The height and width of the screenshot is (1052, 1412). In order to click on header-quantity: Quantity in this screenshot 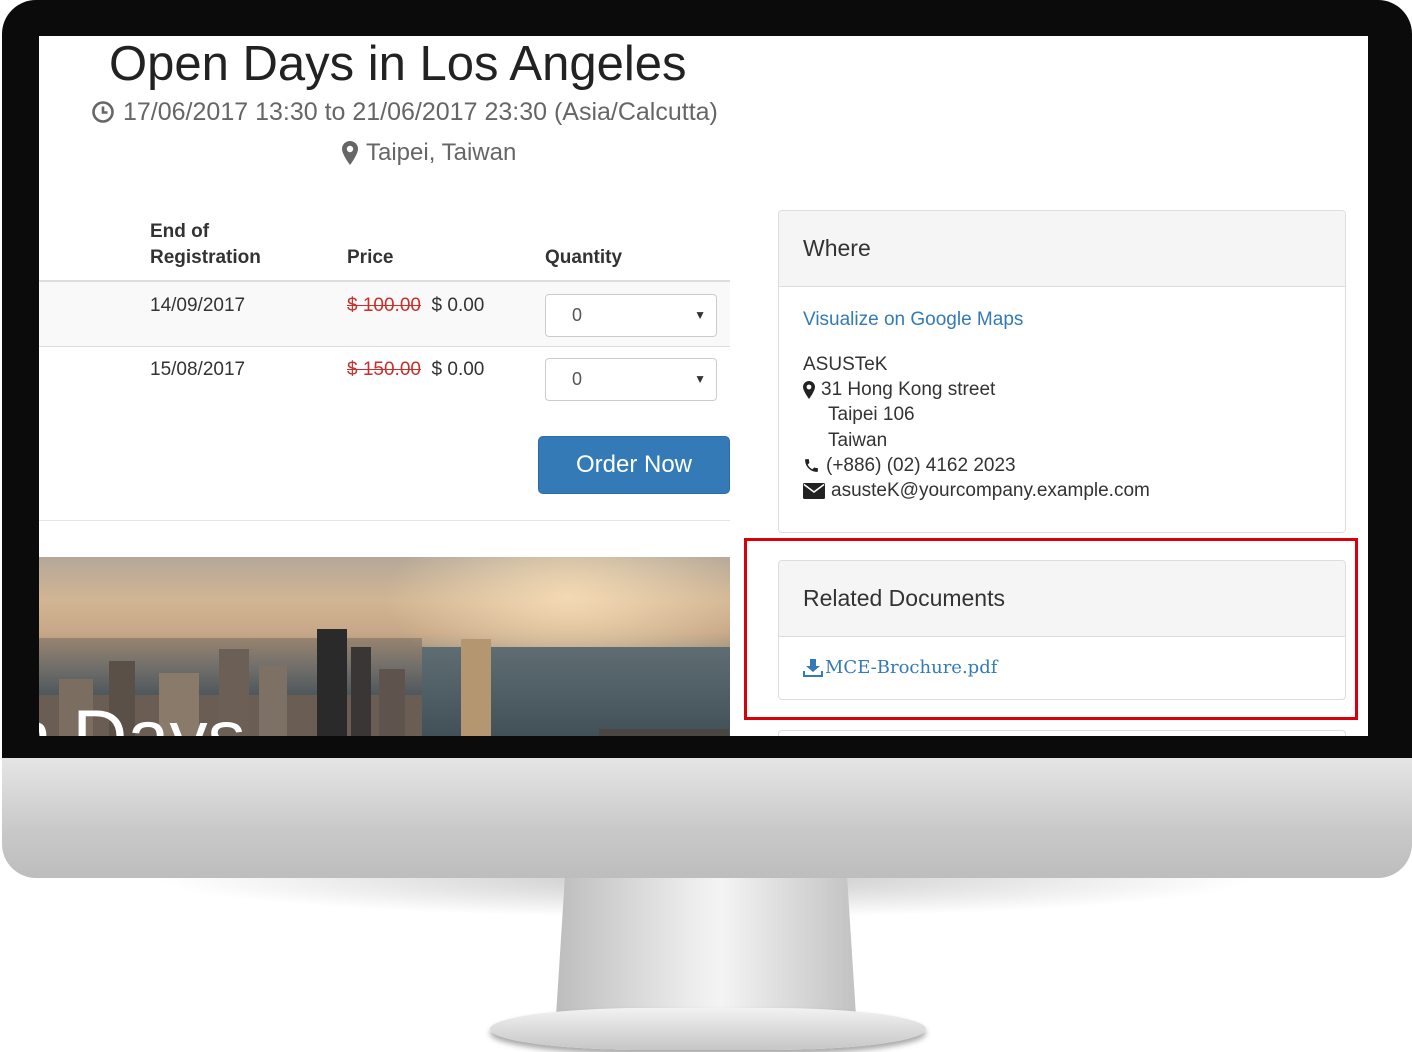, I will do `click(584, 257)`.